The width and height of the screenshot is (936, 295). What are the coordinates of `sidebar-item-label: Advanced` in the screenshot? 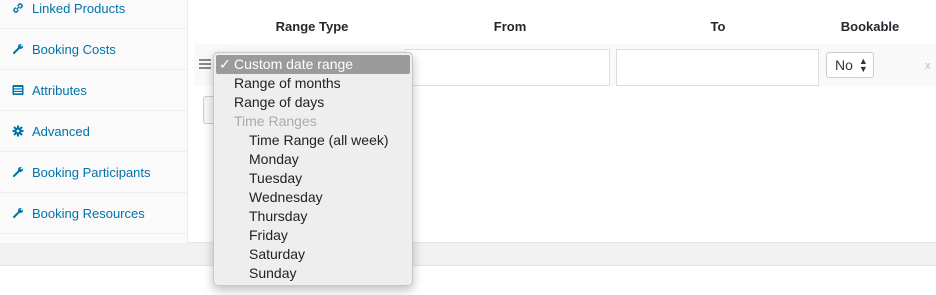 It's located at (61, 131).